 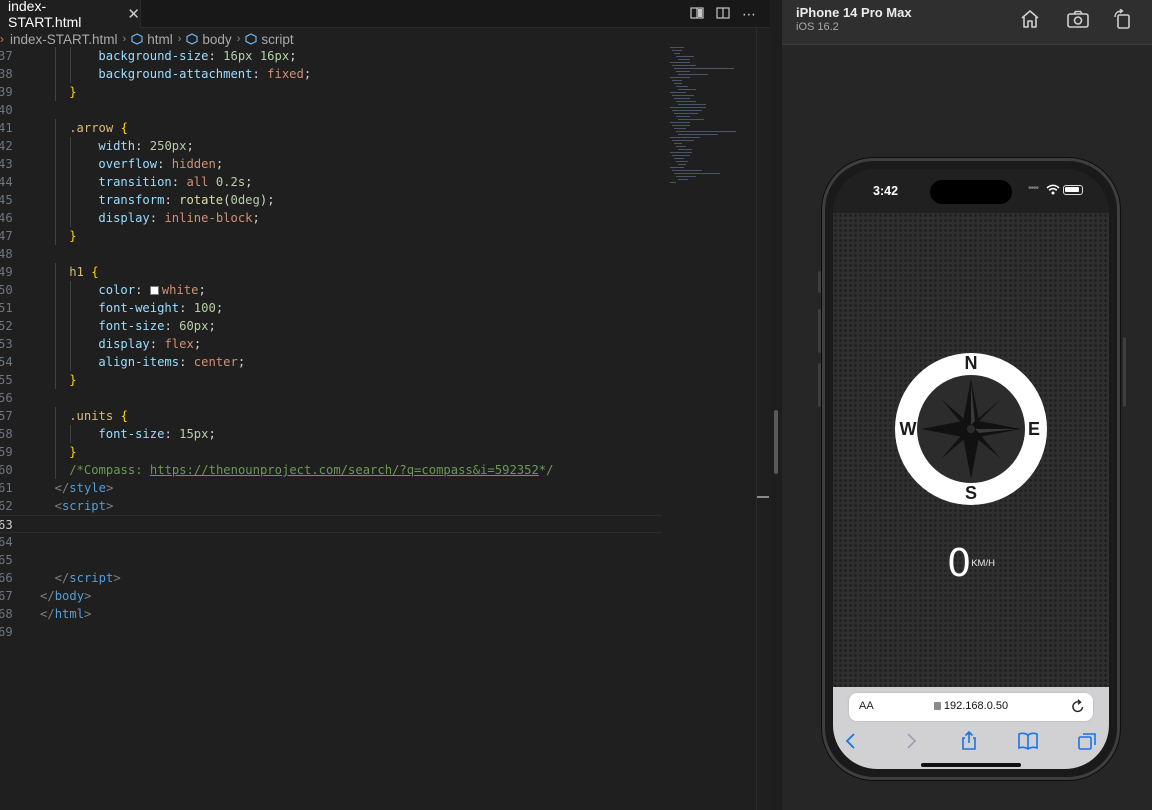 What do you see at coordinates (160, 39) in the screenshot?
I see `breadcrumb-html: html` at bounding box center [160, 39].